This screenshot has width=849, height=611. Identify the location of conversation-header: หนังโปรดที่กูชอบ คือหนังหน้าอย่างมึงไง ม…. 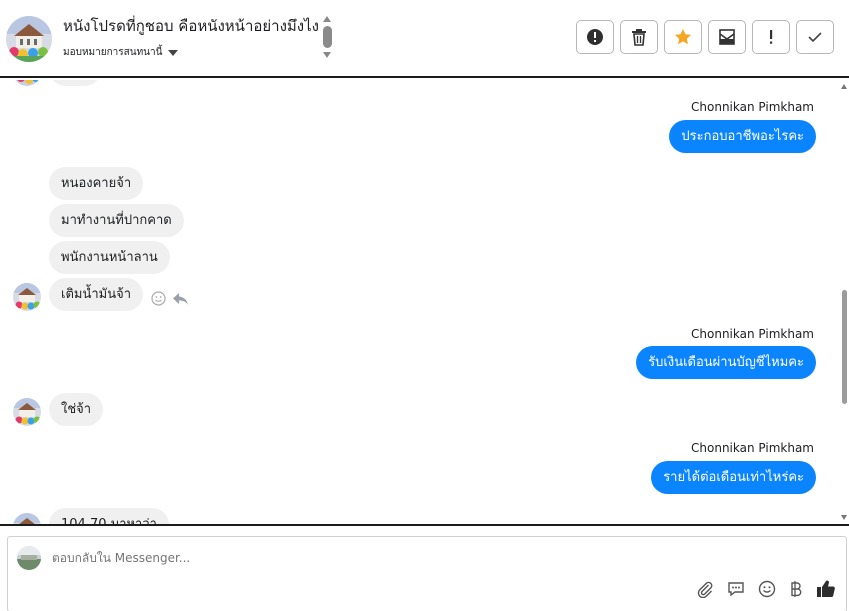
(424, 39).